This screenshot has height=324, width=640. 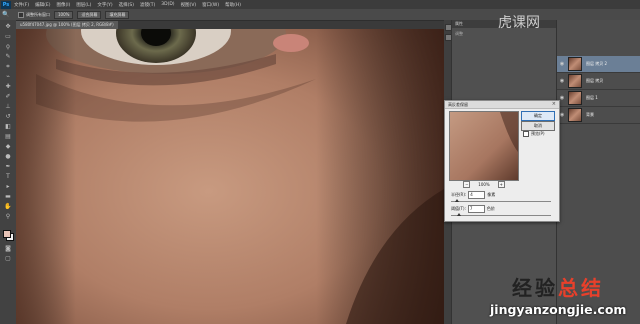 What do you see at coordinates (233, 5) in the screenshot?
I see `menu-help: 帮助(H)` at bounding box center [233, 5].